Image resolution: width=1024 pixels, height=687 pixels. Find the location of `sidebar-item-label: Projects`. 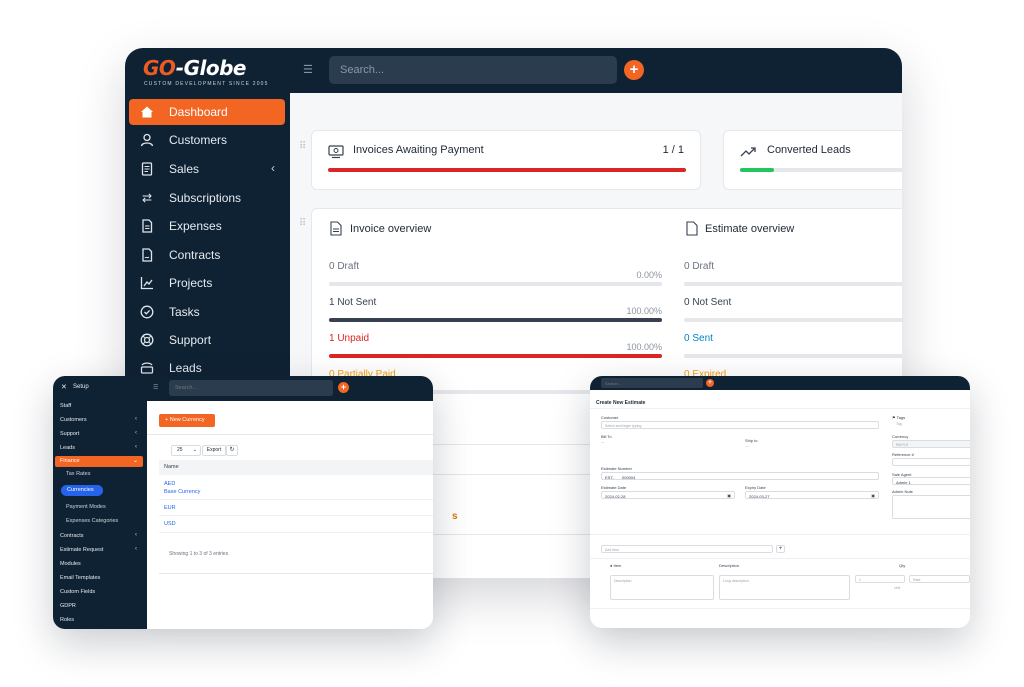

sidebar-item-label: Projects is located at coordinates (191, 283).